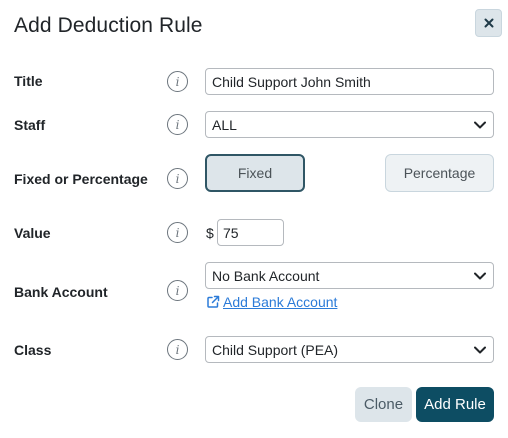 The width and height of the screenshot is (508, 438). What do you see at coordinates (210, 233) in the screenshot?
I see `currency-symbol: $` at bounding box center [210, 233].